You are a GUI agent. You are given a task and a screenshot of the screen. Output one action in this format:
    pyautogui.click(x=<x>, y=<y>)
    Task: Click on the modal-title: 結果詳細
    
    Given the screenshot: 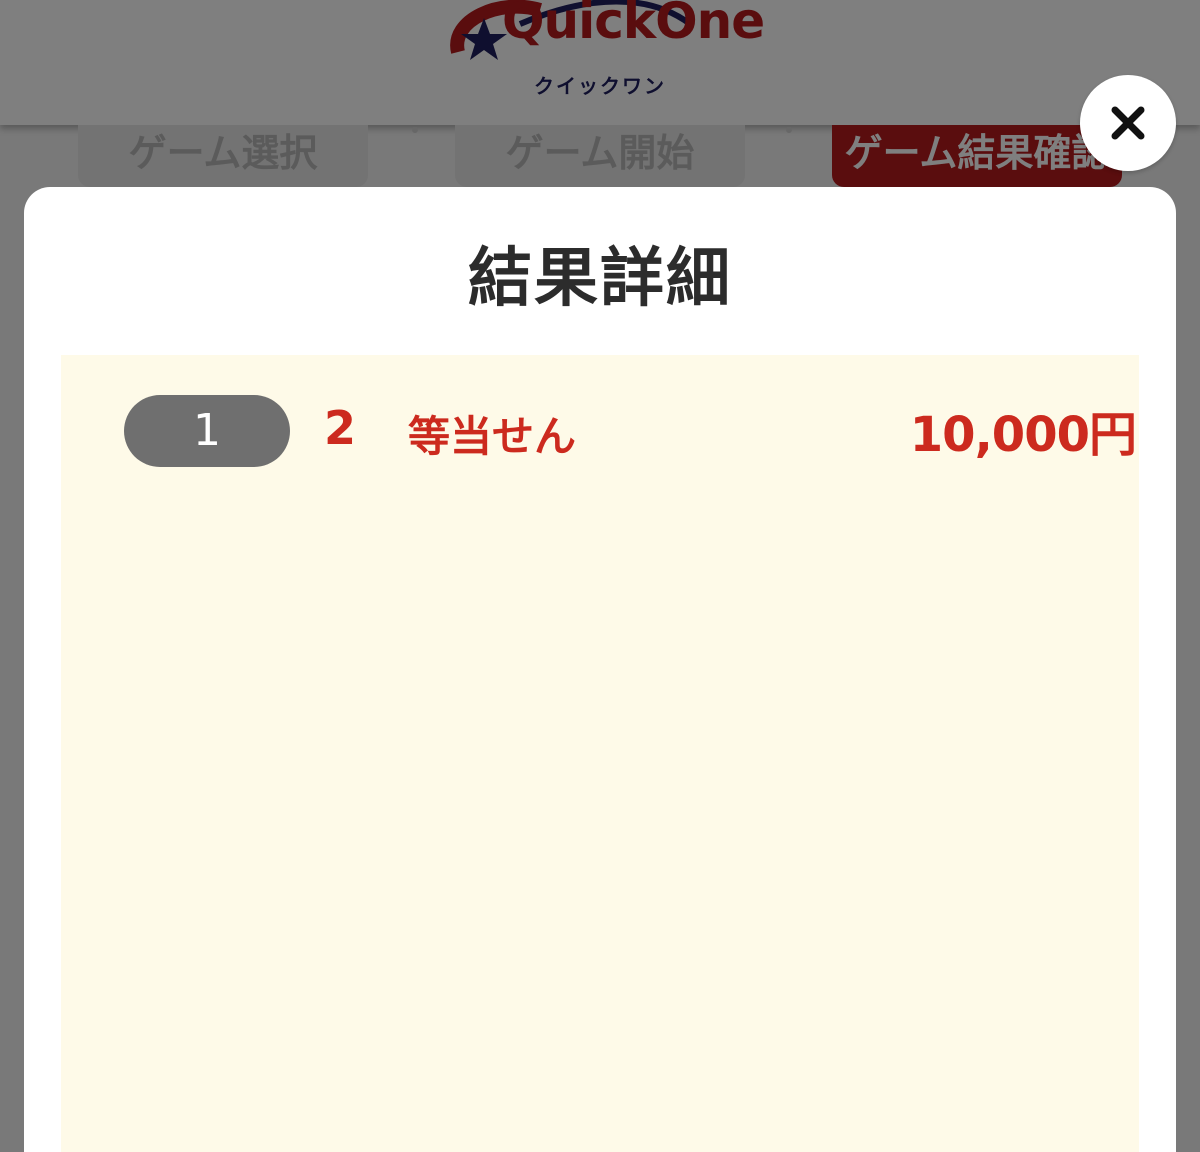 What is the action you would take?
    pyautogui.click(x=600, y=279)
    